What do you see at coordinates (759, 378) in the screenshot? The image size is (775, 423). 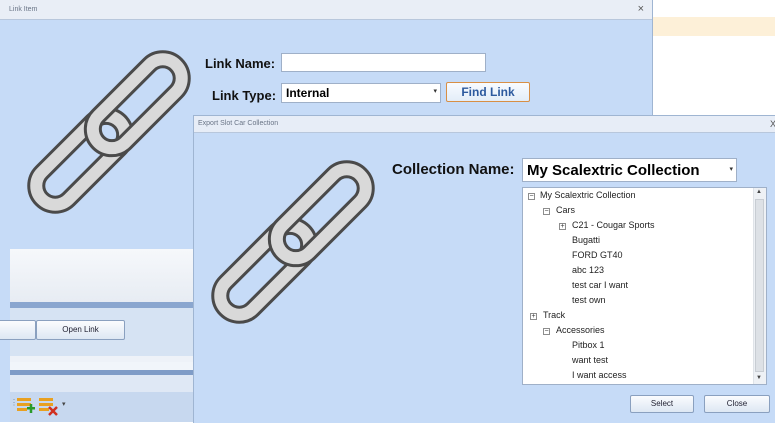 I see `scroll-down-icon: ▼` at bounding box center [759, 378].